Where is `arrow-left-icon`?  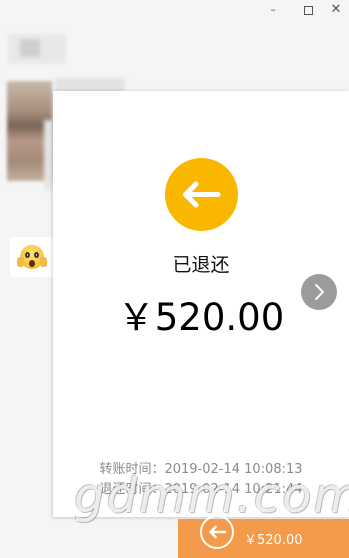 arrow-left-icon is located at coordinates (201, 194).